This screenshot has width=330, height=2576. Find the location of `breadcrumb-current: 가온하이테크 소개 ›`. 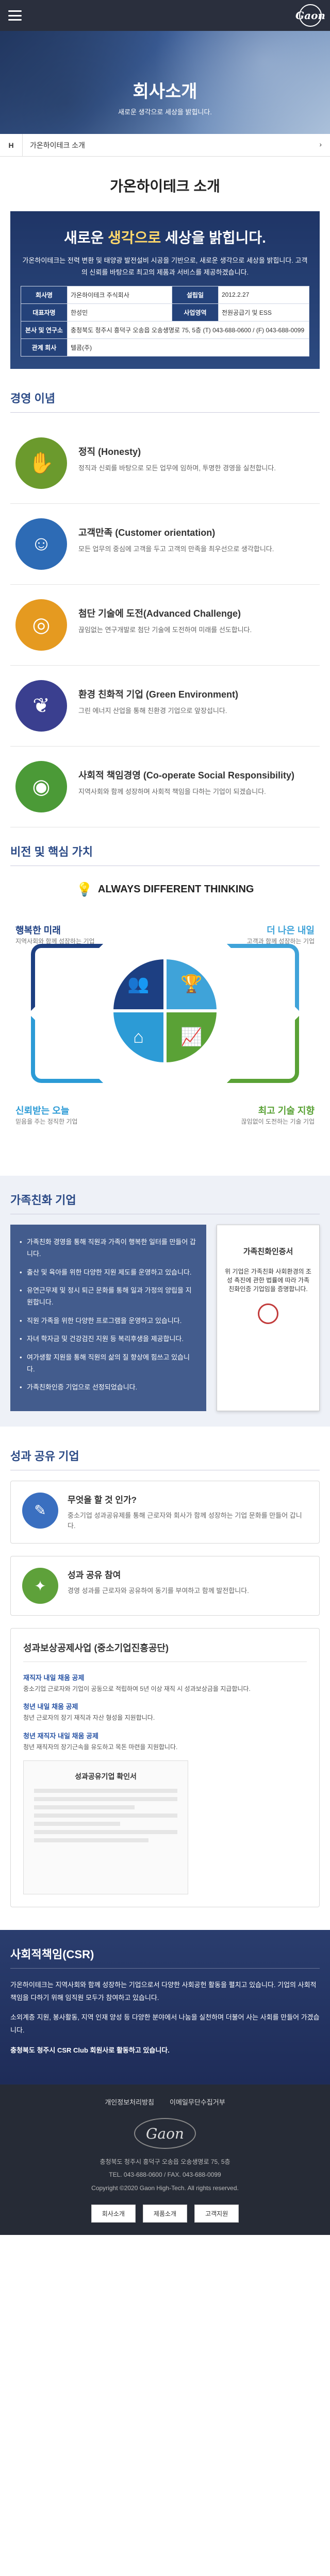

breadcrumb-current: 가온하이테크 소개 › is located at coordinates (176, 145).